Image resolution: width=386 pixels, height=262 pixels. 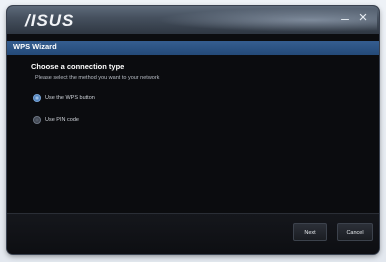 What do you see at coordinates (310, 232) in the screenshot?
I see `next-button: Next` at bounding box center [310, 232].